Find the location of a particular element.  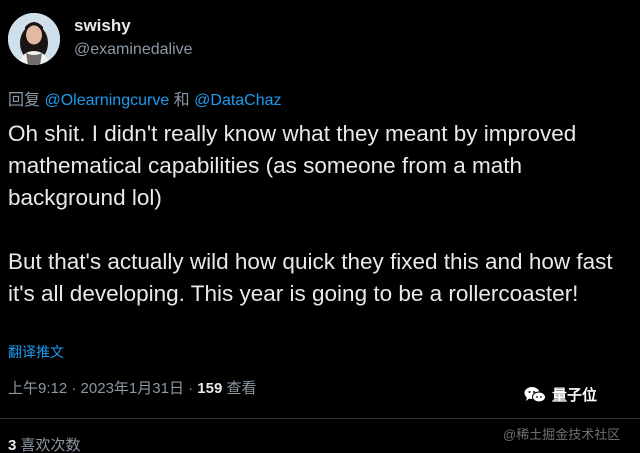

mention-link-datachaz: @DataChaz is located at coordinates (237, 100).